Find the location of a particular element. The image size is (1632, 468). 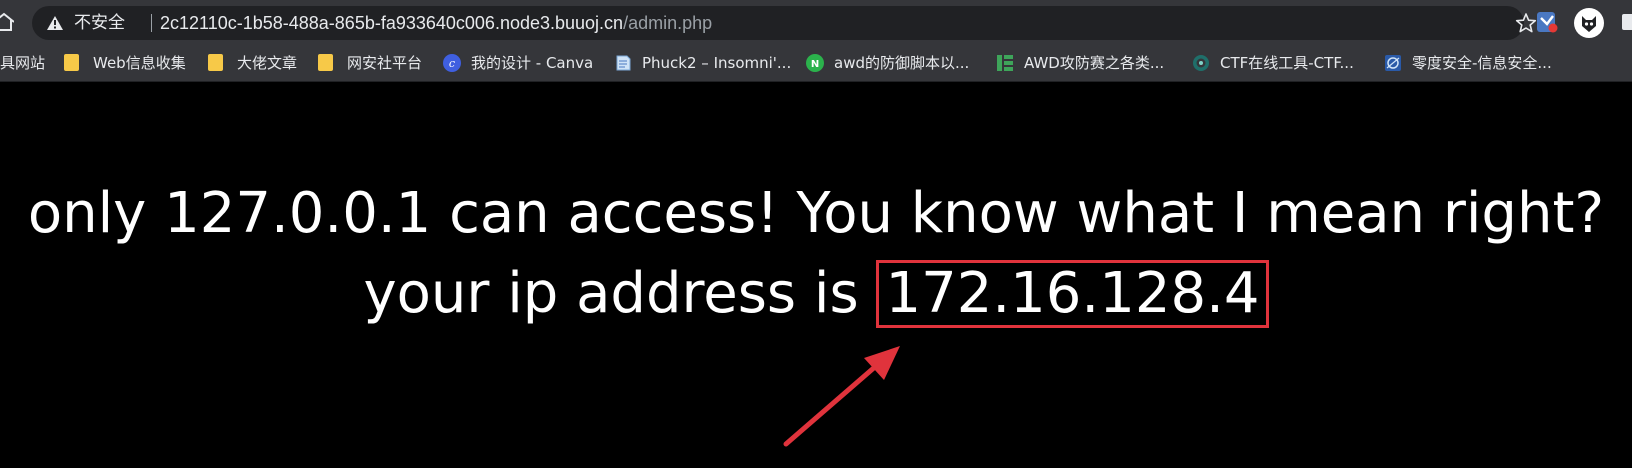

home-icon is located at coordinates (7, 22).